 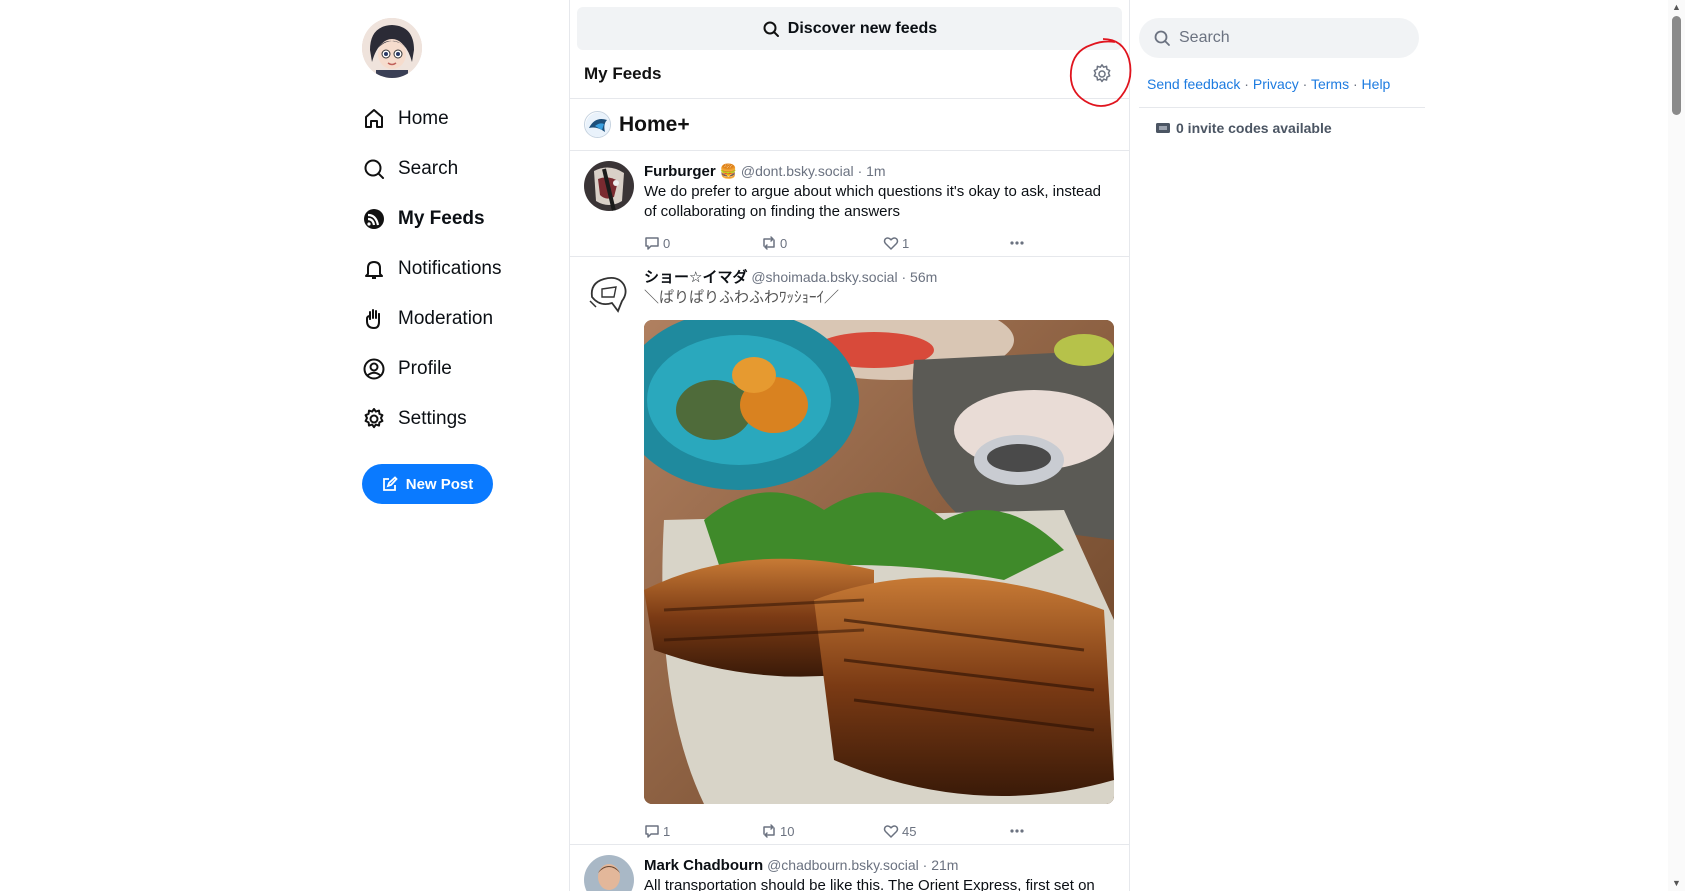 I want to click on nav-my-feeds: My Feeds, so click(x=462, y=219).